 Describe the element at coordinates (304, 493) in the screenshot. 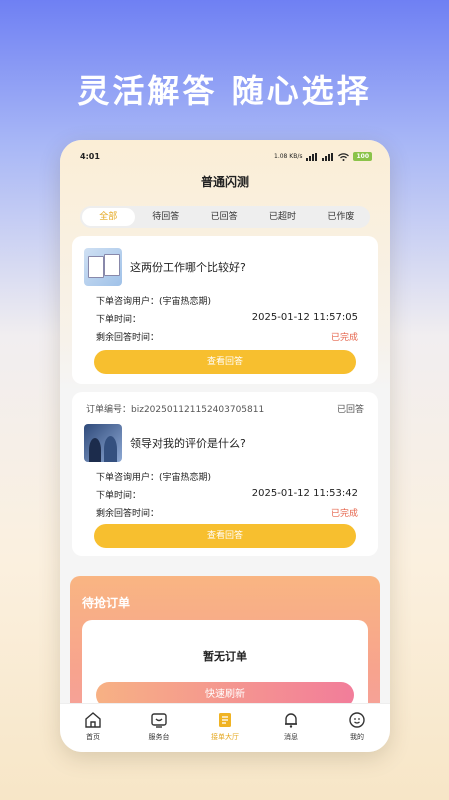

I see `order-time: 2025-01-12 11:53:42` at that location.